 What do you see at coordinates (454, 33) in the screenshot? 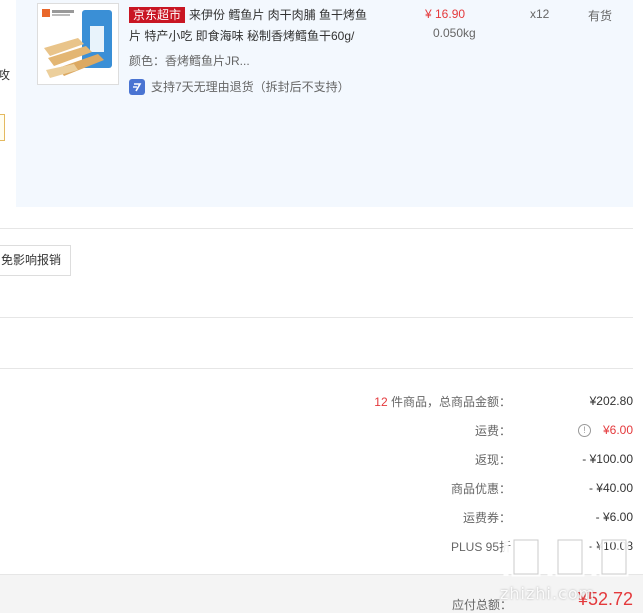
I see `product-weight: 0.050kg` at bounding box center [454, 33].